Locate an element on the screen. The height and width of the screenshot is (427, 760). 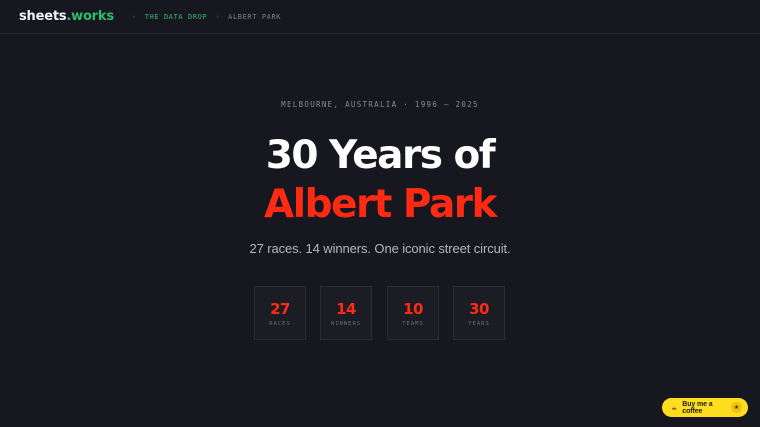
stat-label: YEARS is located at coordinates (479, 324).